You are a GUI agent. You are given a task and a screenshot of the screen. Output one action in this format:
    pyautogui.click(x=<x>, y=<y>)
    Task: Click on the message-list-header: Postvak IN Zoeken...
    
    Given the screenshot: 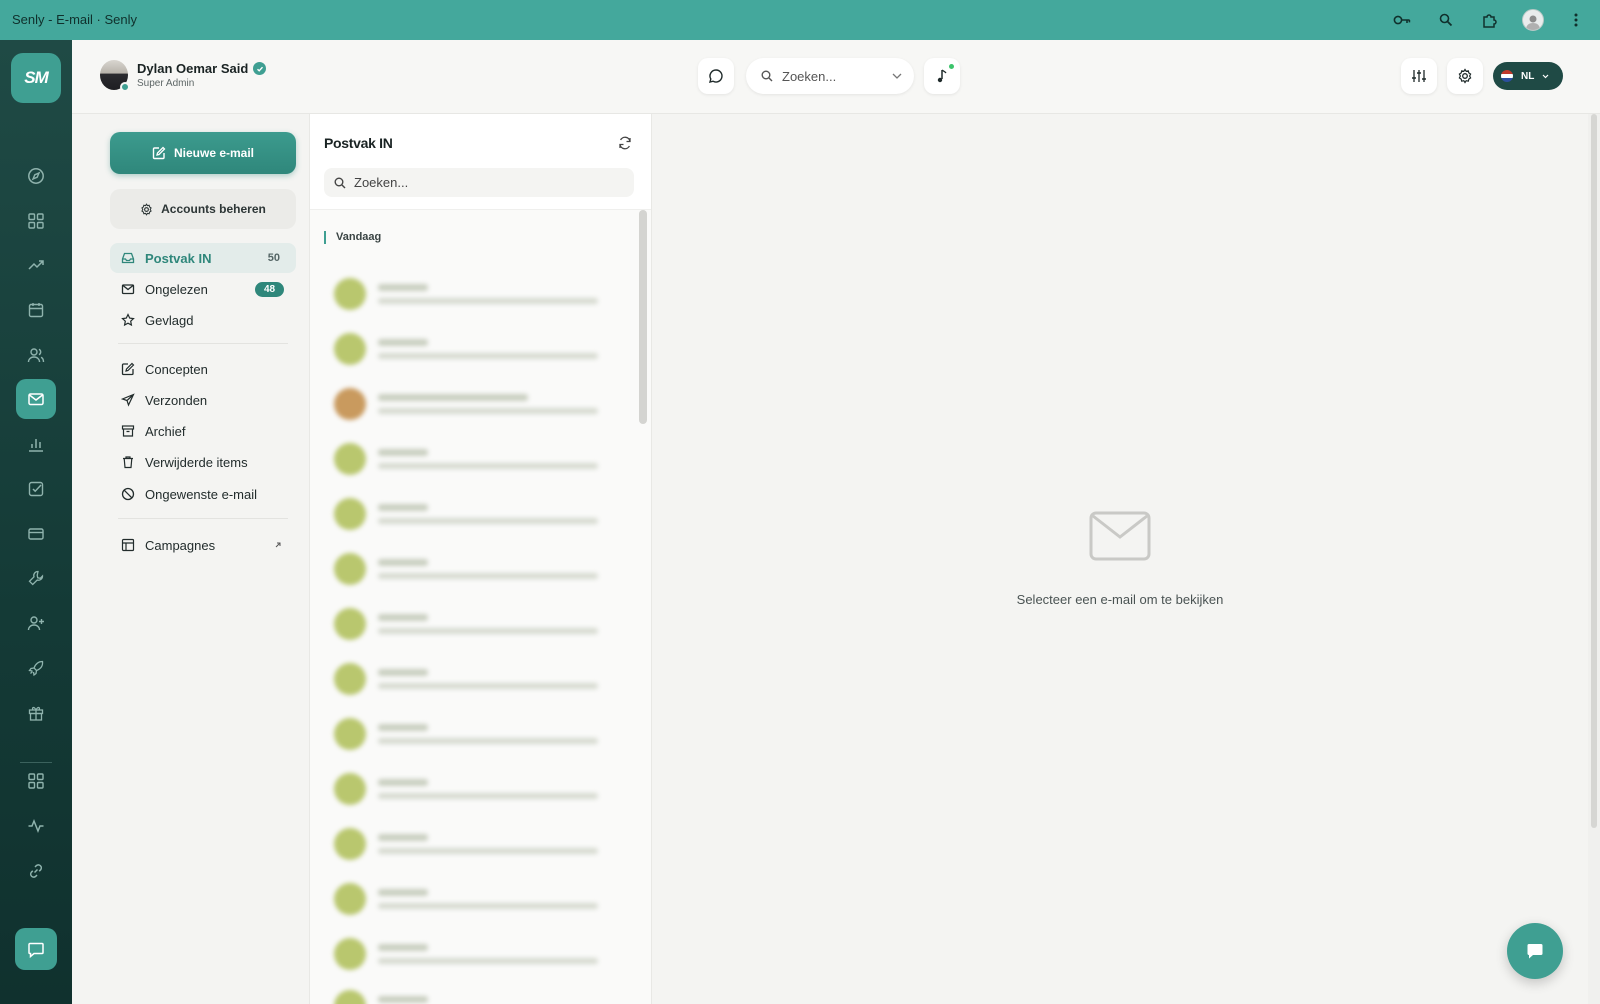 What is the action you would take?
    pyautogui.click(x=480, y=162)
    